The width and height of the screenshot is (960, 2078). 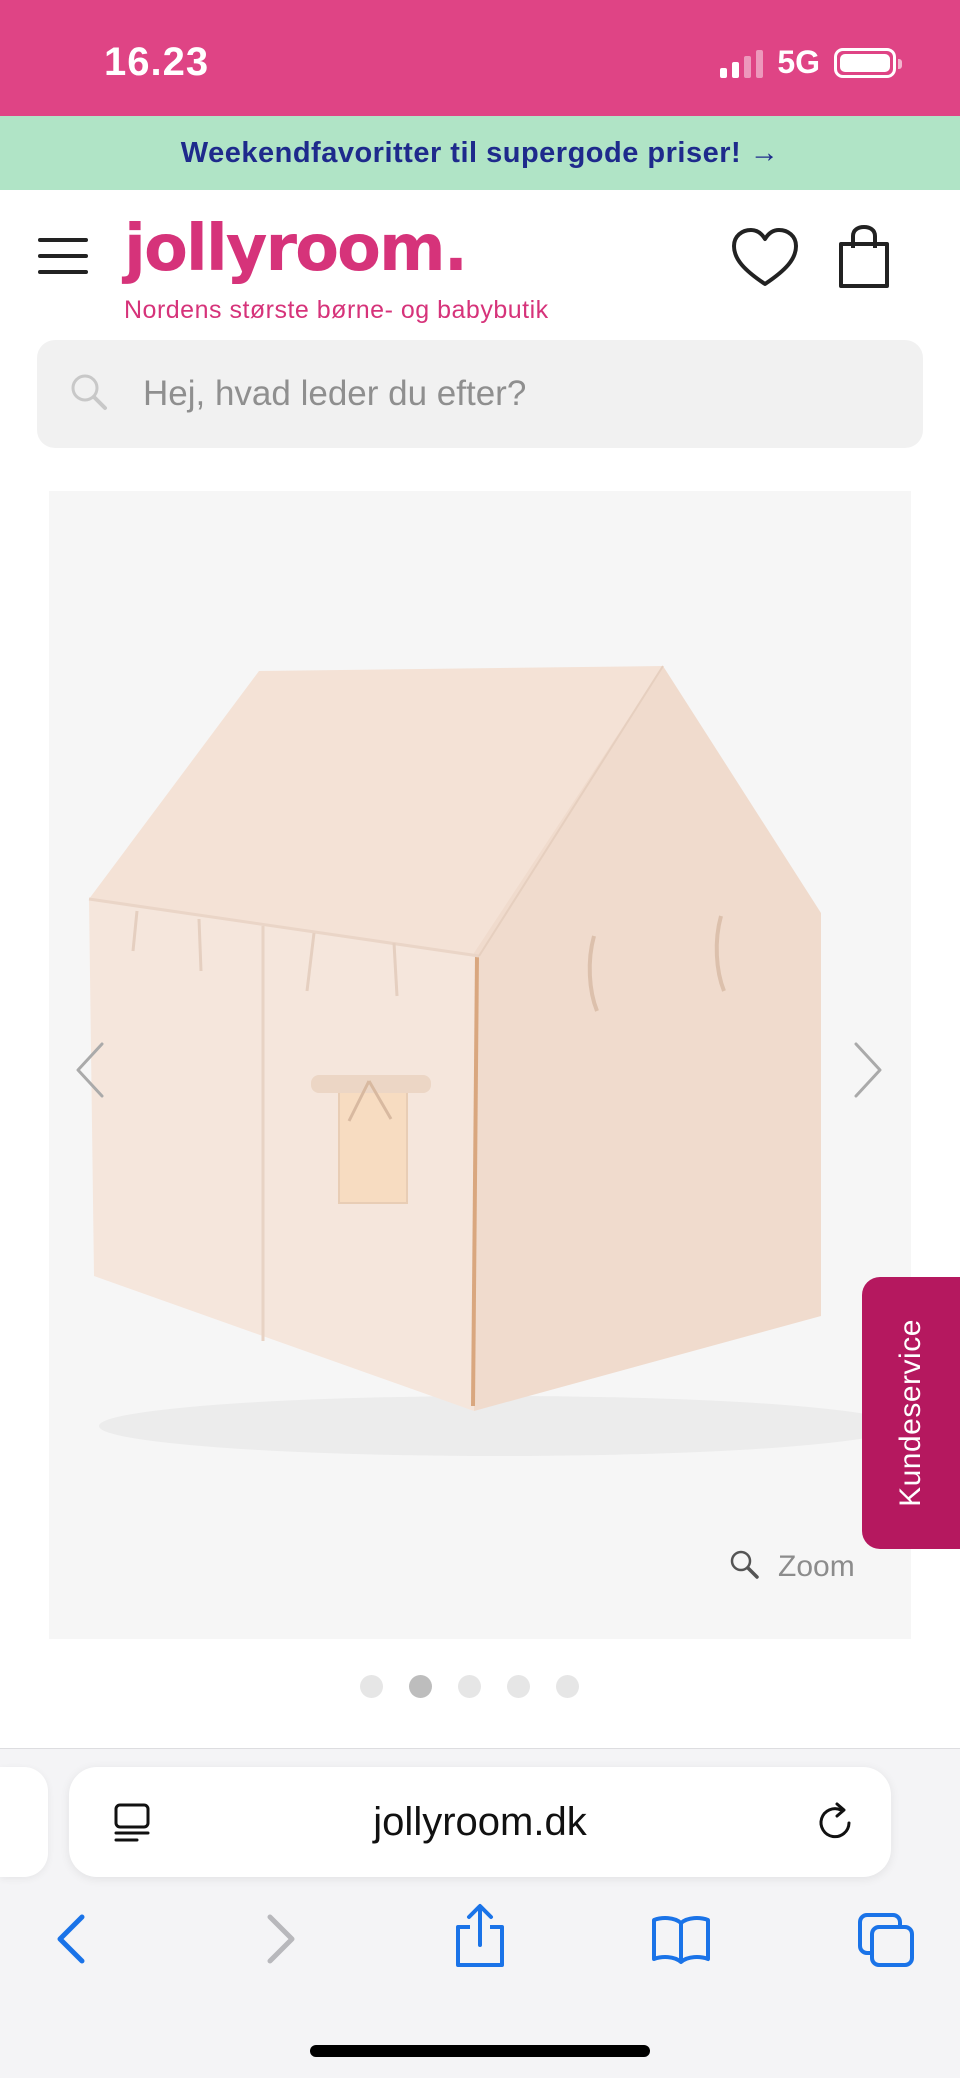 I want to click on wishlist-heart-icon, so click(x=765, y=259).